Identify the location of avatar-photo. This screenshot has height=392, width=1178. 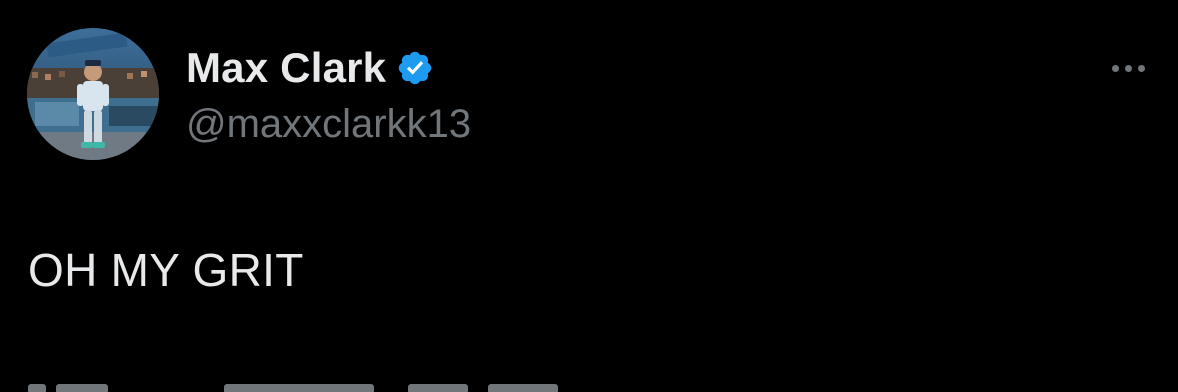
(93, 94).